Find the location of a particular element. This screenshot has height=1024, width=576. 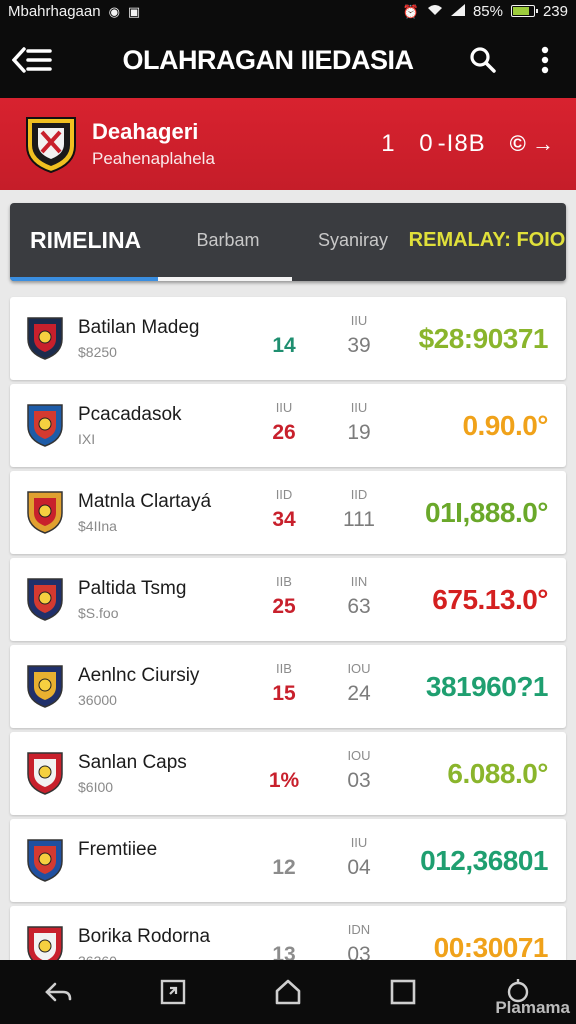

stat-a-value: 34 is located at coordinates (284, 519).